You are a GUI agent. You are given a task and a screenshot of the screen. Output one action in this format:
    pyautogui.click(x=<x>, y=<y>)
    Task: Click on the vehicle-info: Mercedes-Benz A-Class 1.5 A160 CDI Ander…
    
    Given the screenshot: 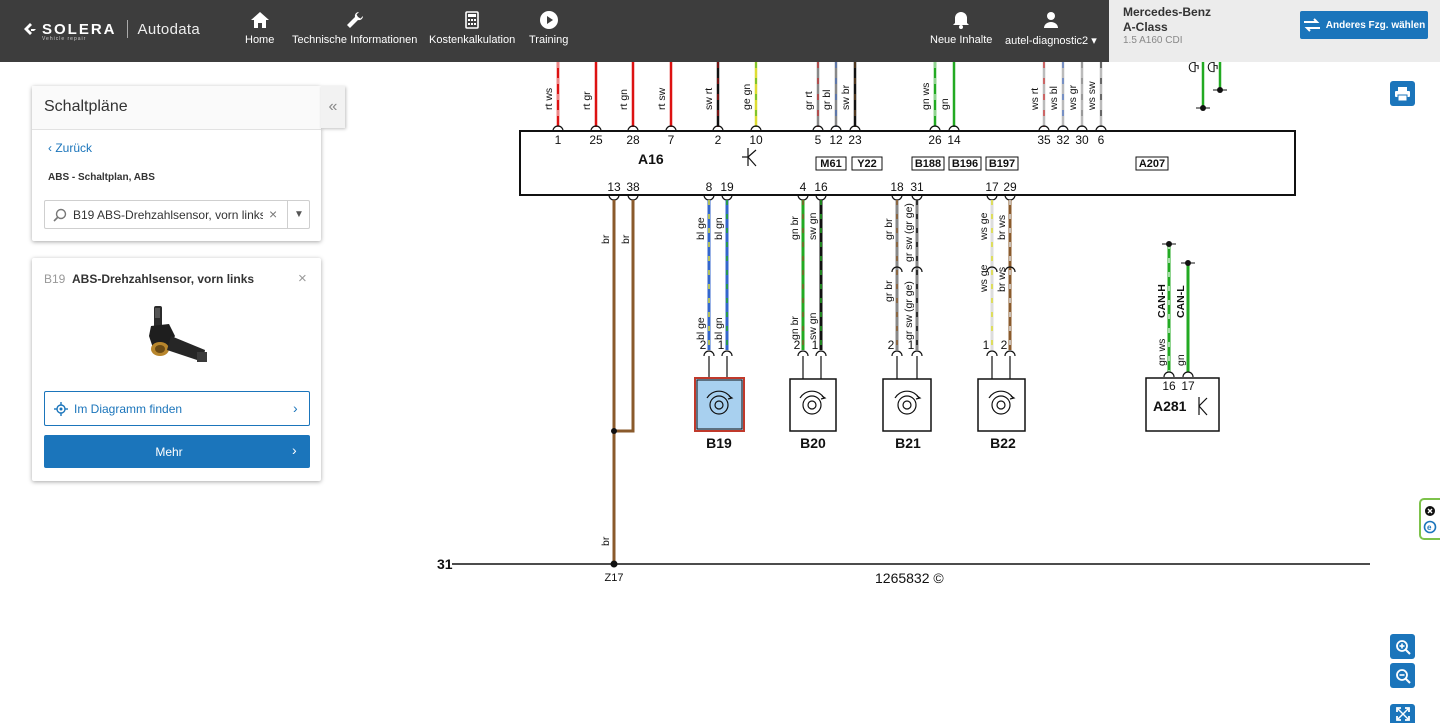 What is the action you would take?
    pyautogui.click(x=1274, y=31)
    